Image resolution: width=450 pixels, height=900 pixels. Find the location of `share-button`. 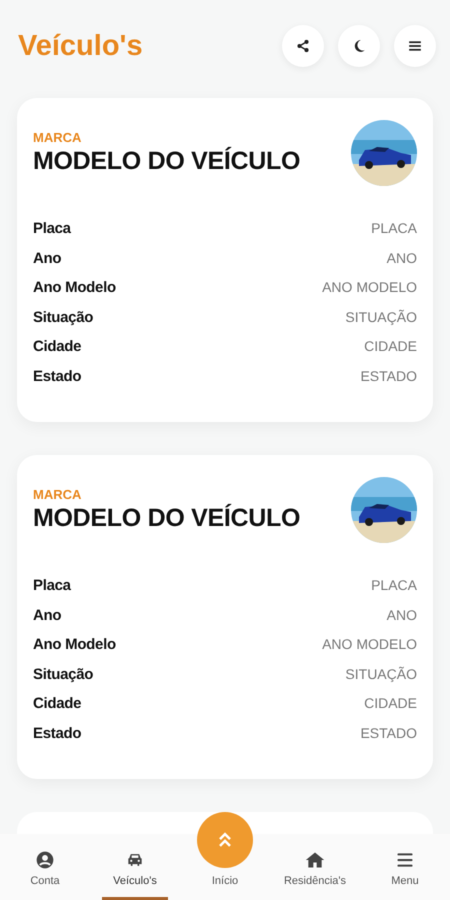

share-button is located at coordinates (303, 46).